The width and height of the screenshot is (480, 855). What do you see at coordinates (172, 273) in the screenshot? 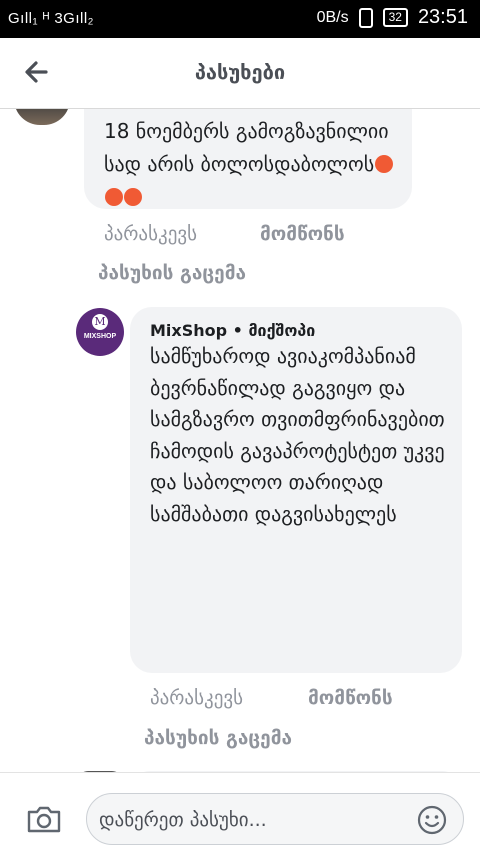
I see `reply-button: პასუხის გაცემა` at bounding box center [172, 273].